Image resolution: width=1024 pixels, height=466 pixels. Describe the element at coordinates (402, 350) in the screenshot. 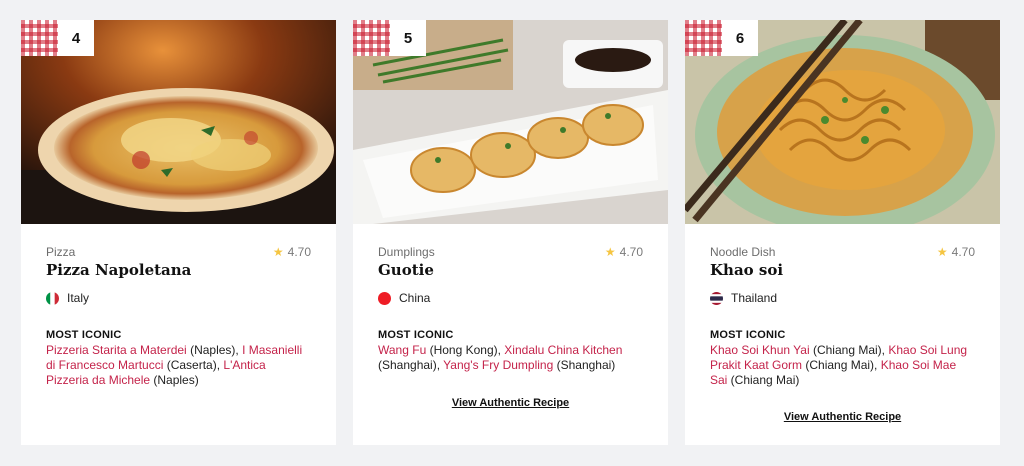

I see `place-link: Wang Fu` at that location.